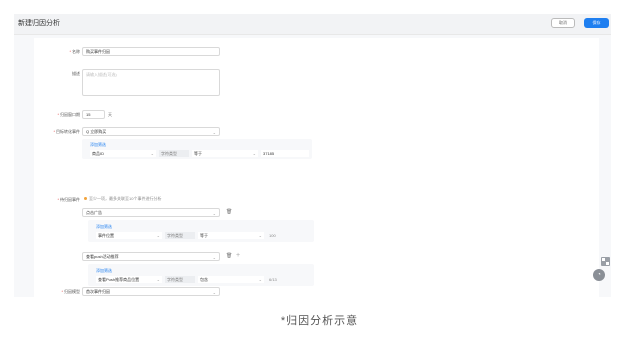  I want to click on save-button: 保存, so click(596, 23).